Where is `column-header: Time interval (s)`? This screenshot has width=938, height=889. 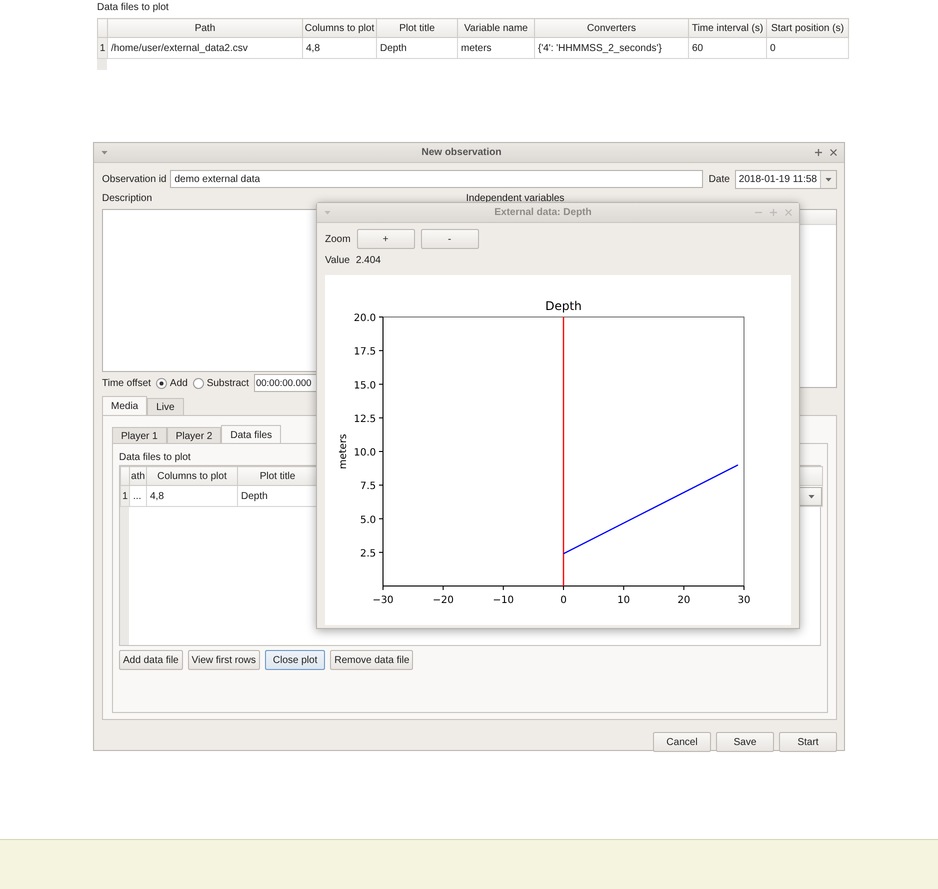
column-header: Time interval (s) is located at coordinates (727, 28).